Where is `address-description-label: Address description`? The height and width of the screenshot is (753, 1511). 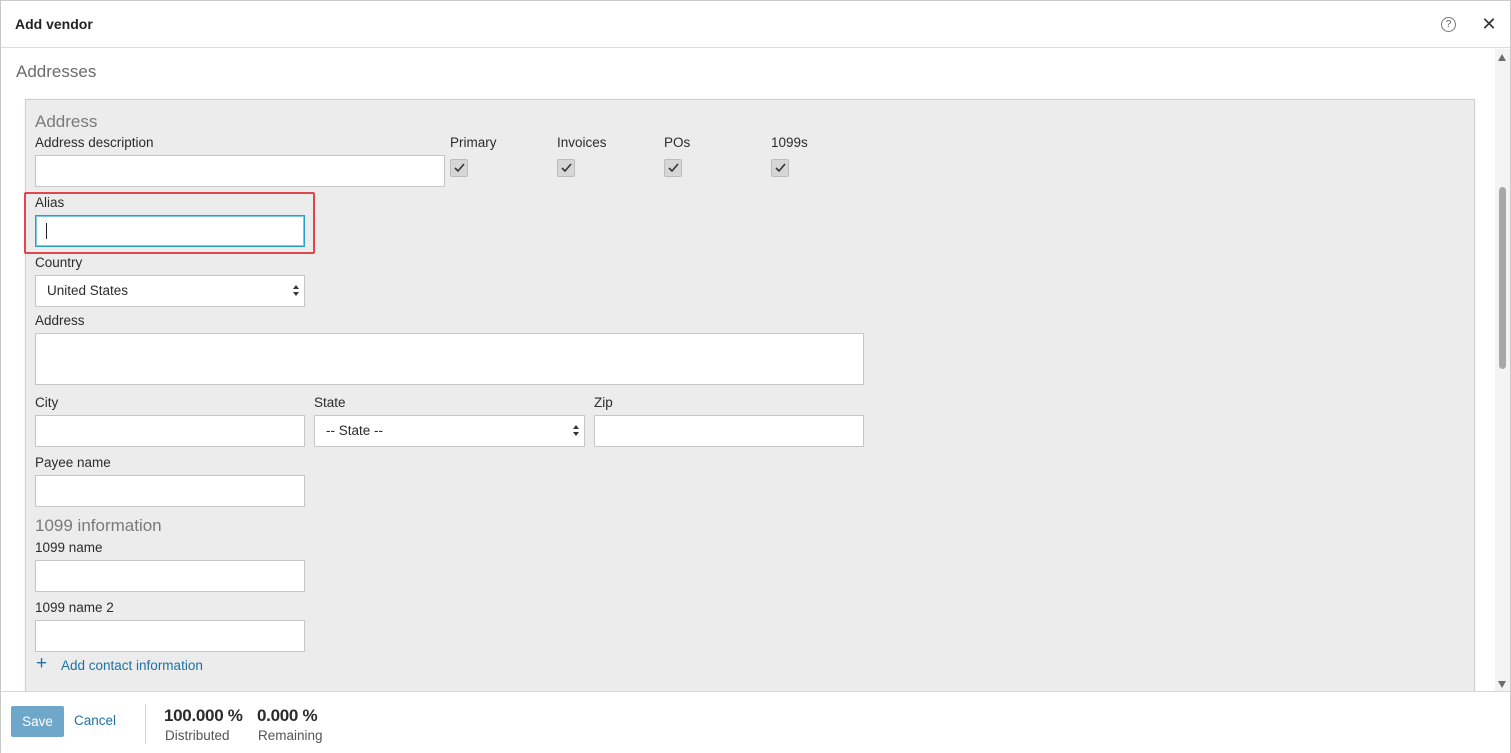
address-description-label: Address description is located at coordinates (94, 142).